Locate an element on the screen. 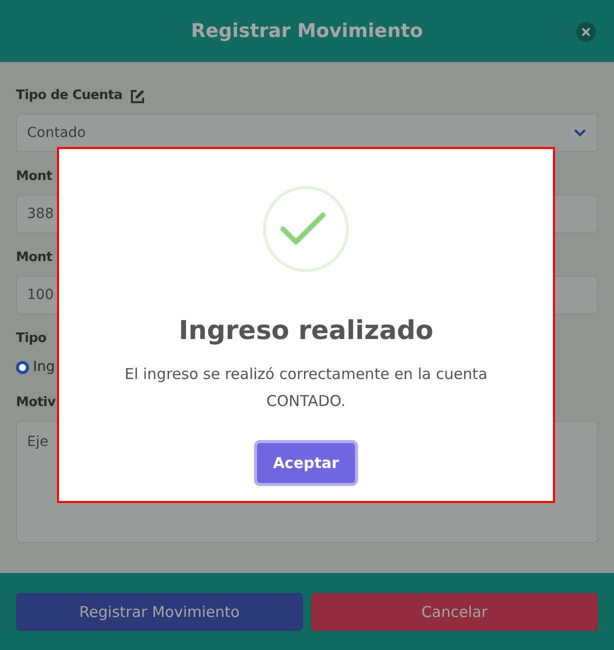 The width and height of the screenshot is (614, 650). close-icon is located at coordinates (586, 32).